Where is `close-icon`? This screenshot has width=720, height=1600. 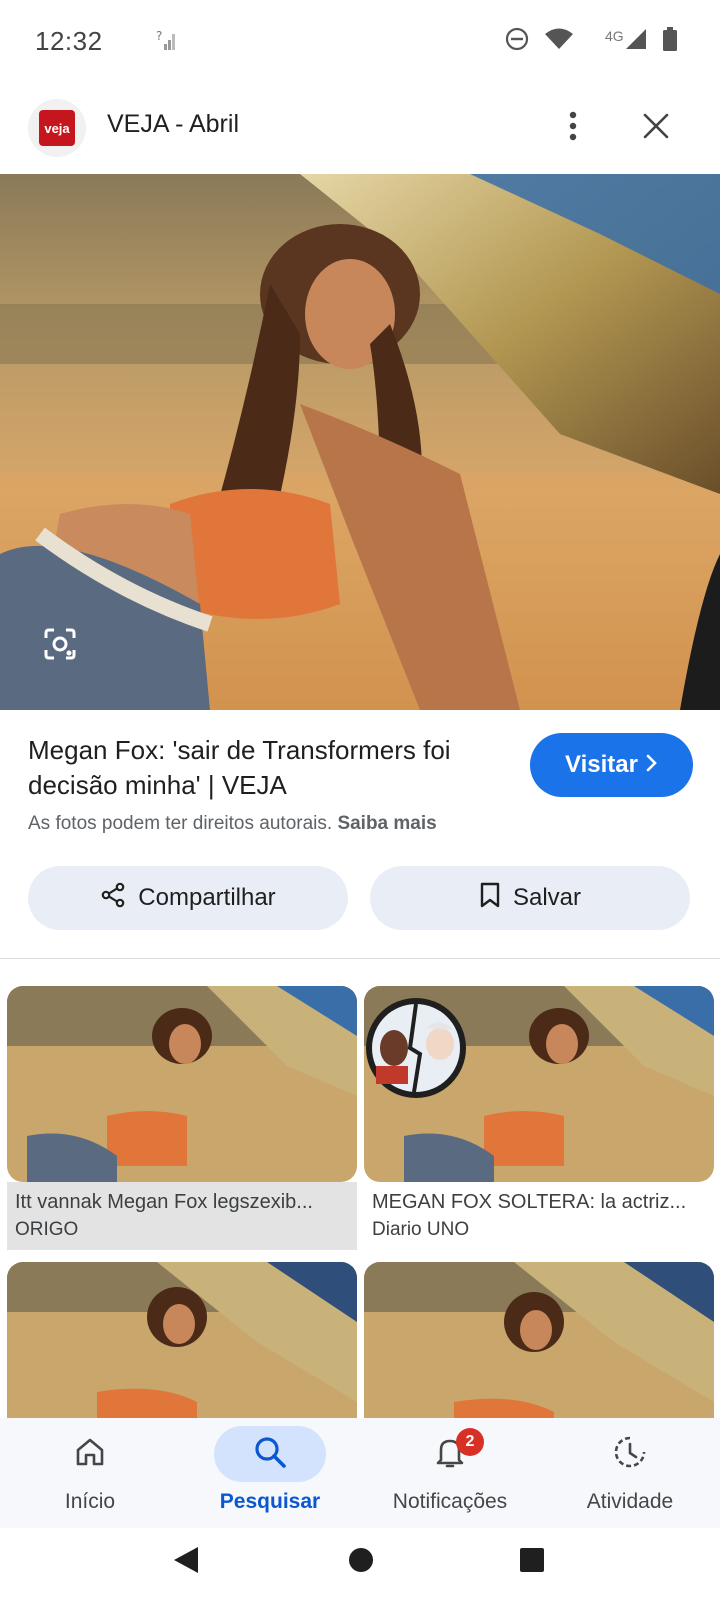
close-icon is located at coordinates (656, 128).